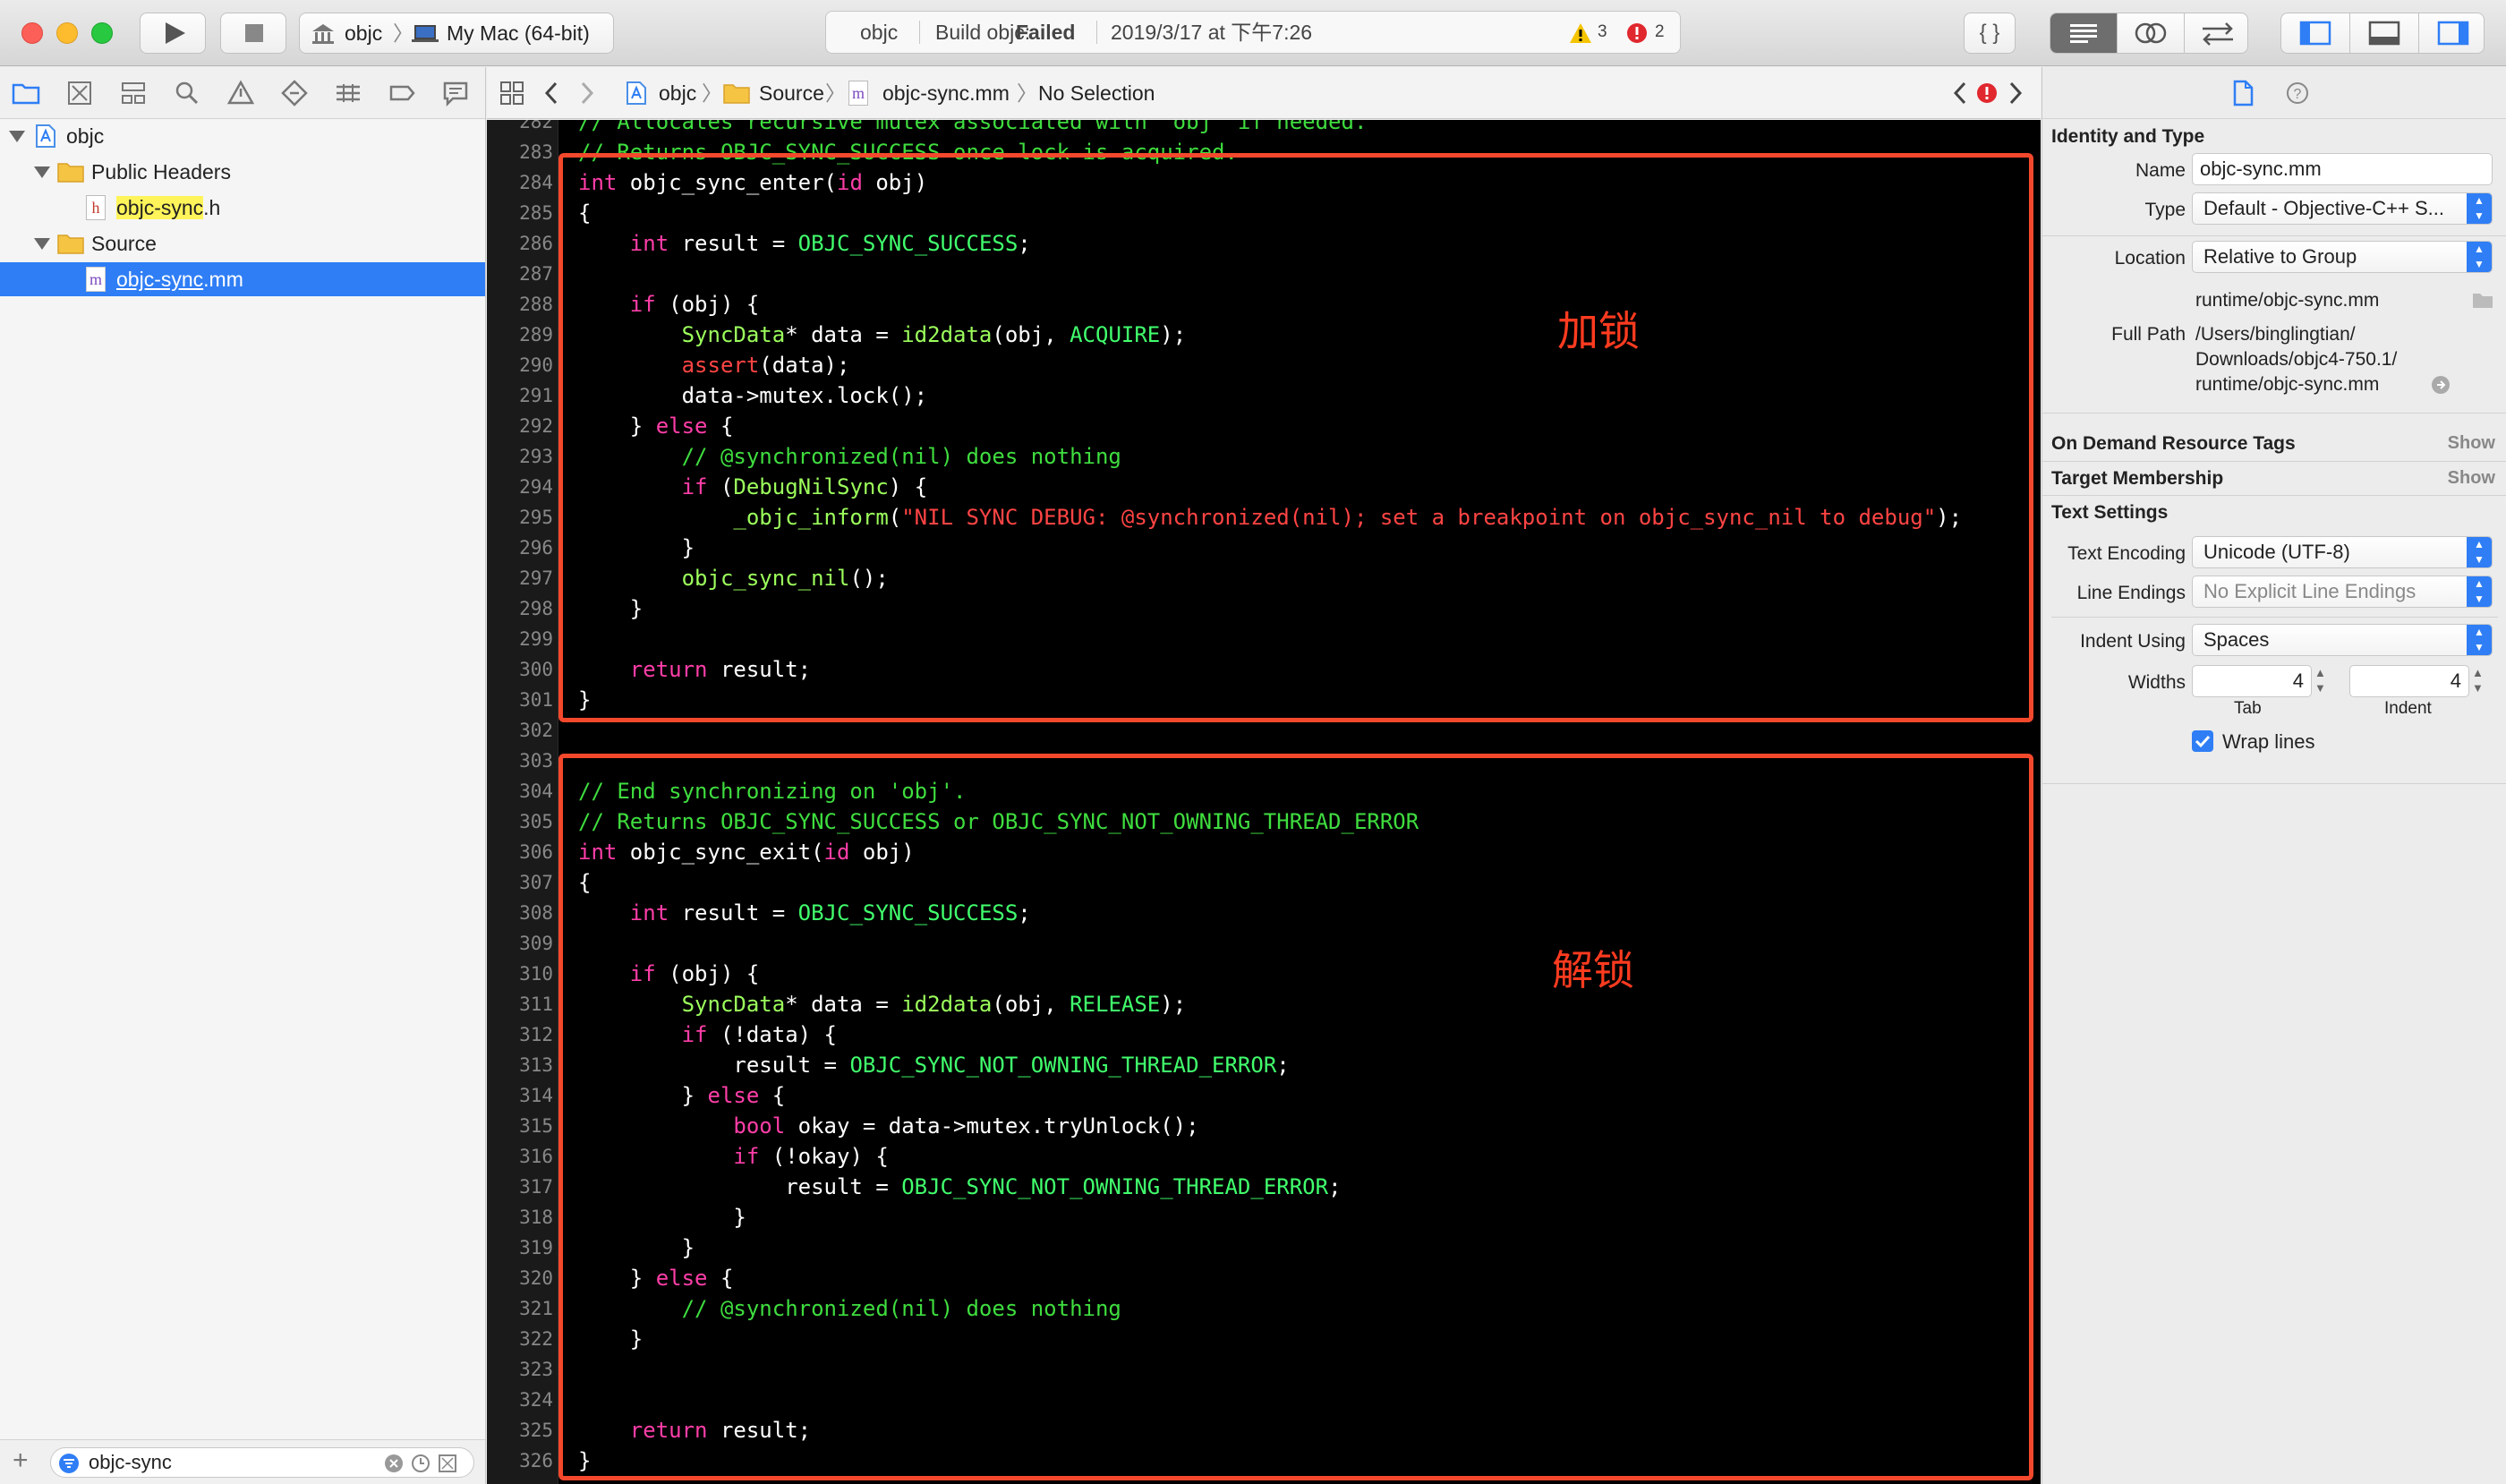 This screenshot has height=1484, width=2506. Describe the element at coordinates (241, 93) in the screenshot. I see `issue-navigator-icon` at that location.